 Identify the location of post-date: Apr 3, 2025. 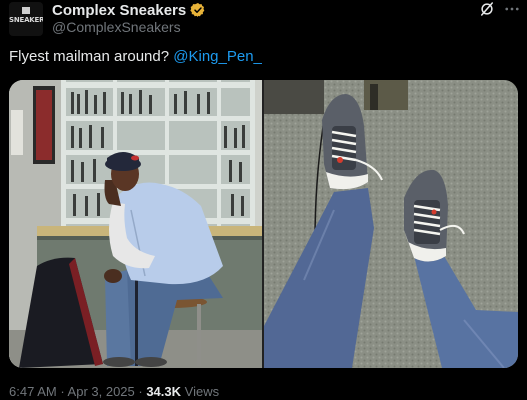
(101, 391).